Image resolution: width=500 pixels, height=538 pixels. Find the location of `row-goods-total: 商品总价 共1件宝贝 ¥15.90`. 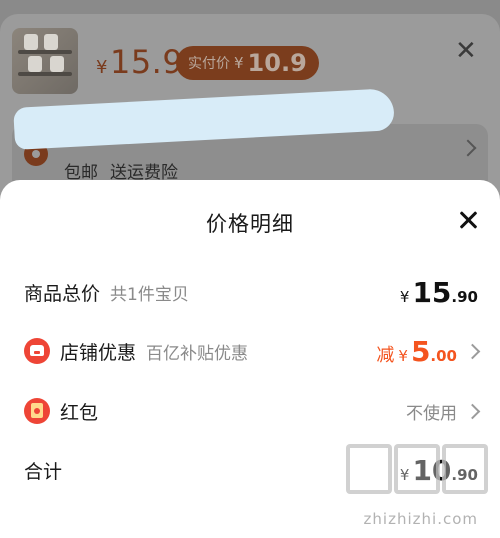

row-goods-total: 商品总价 共1件宝贝 ¥15.90 is located at coordinates (250, 292).